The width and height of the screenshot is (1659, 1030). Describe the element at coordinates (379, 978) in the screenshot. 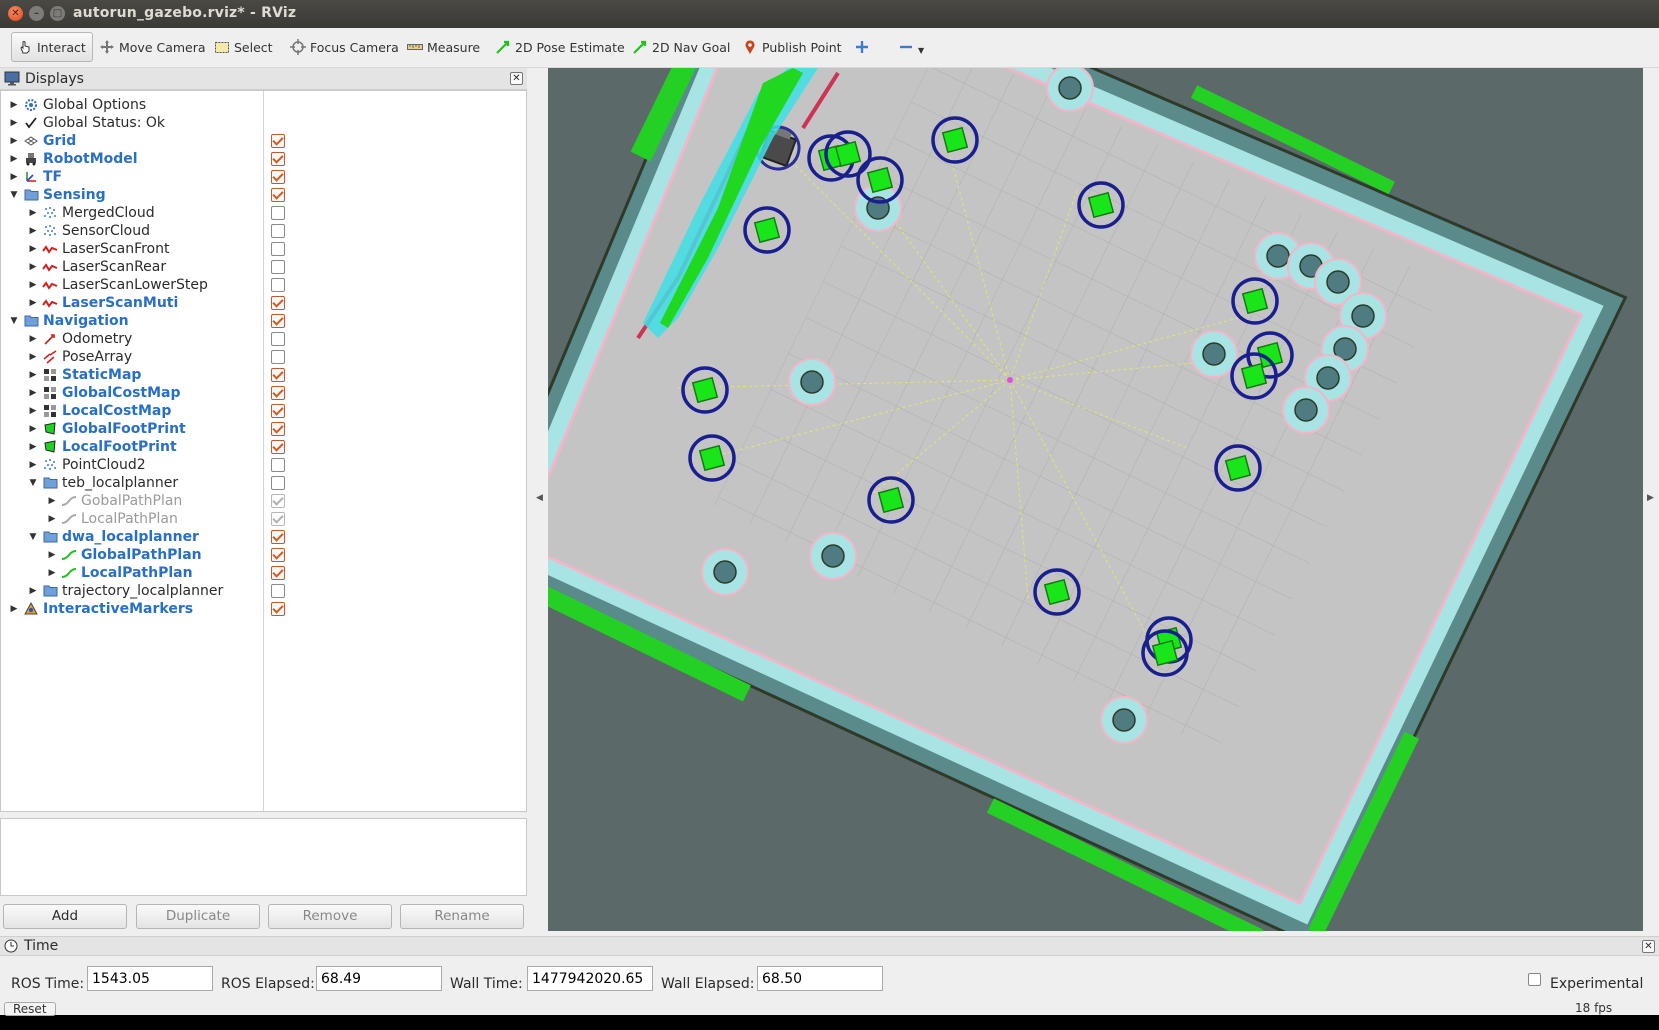

I see `ros-elapsed-field` at that location.